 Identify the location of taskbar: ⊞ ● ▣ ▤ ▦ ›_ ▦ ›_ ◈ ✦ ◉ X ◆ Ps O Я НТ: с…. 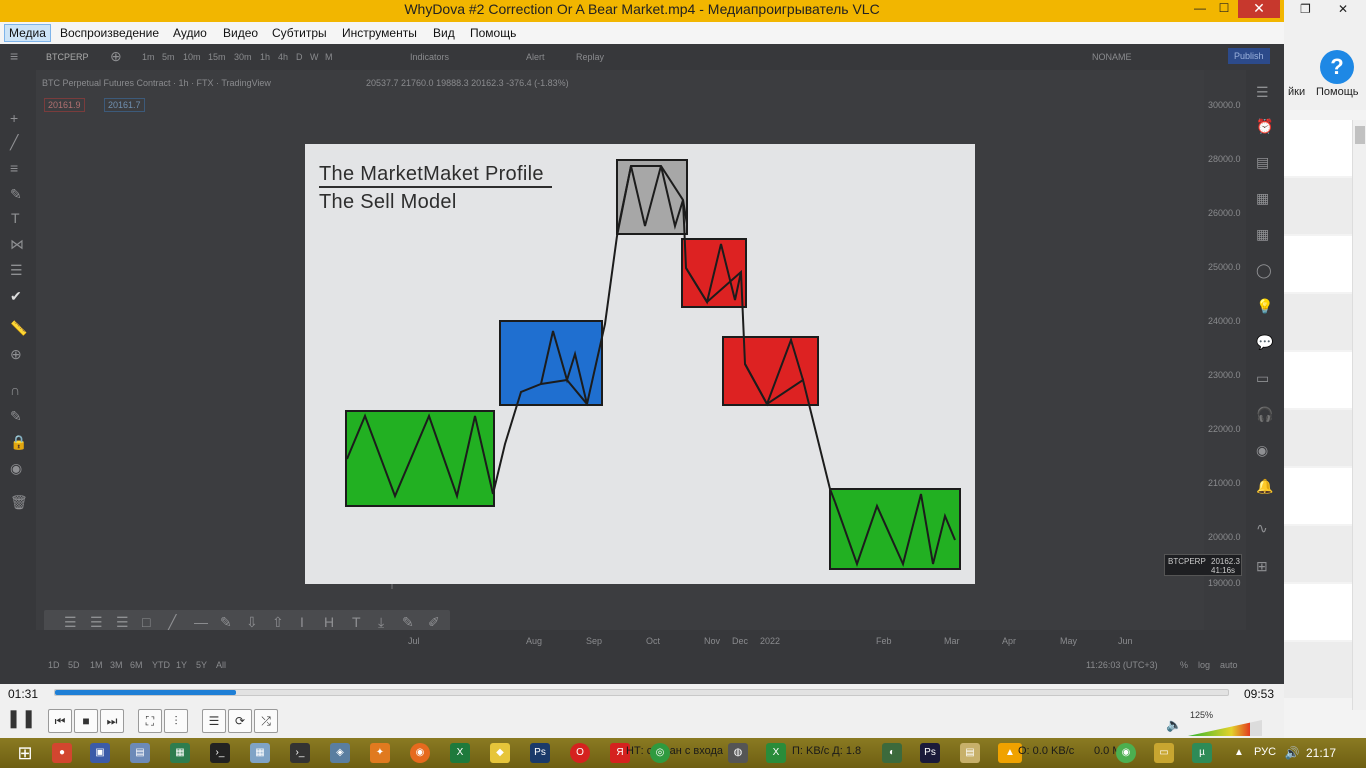
(683, 753).